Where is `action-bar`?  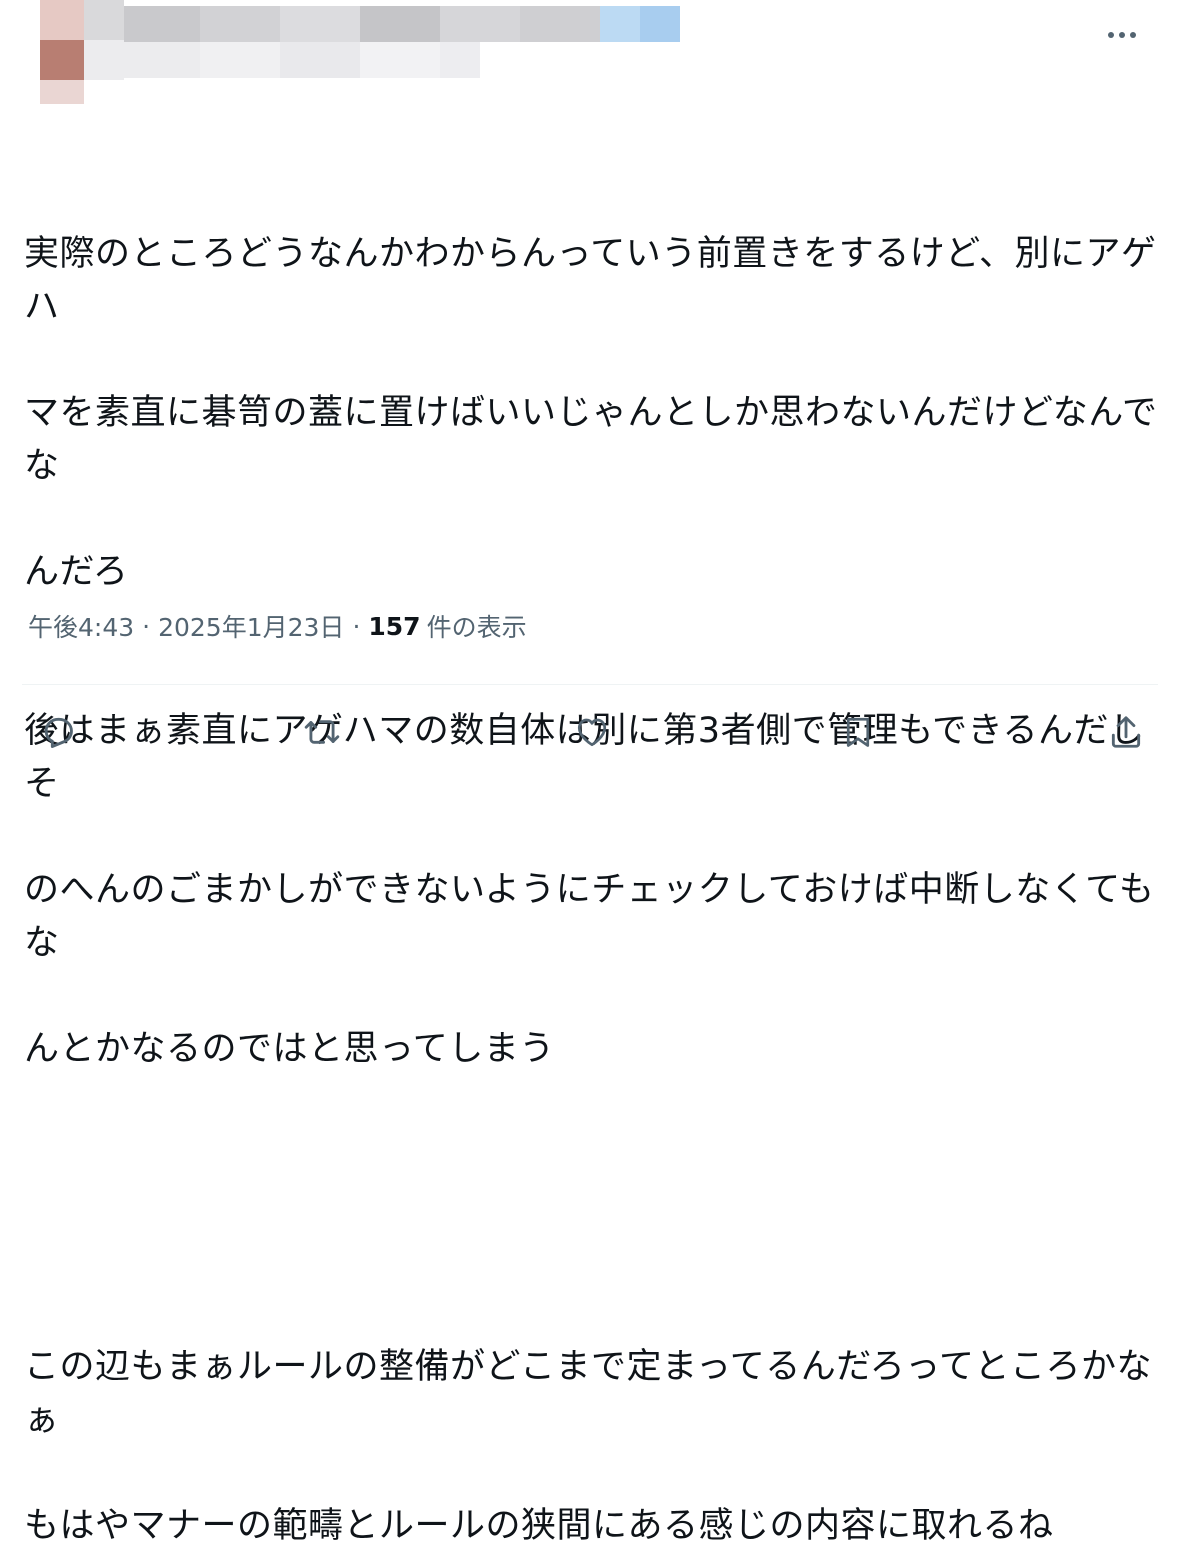 action-bar is located at coordinates (590, 733).